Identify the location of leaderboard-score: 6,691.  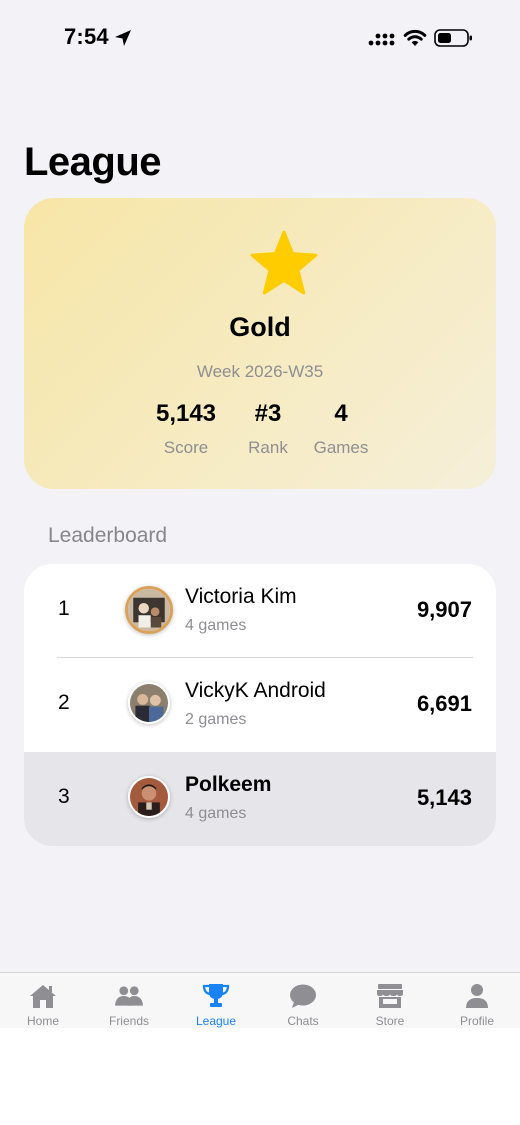
(444, 703).